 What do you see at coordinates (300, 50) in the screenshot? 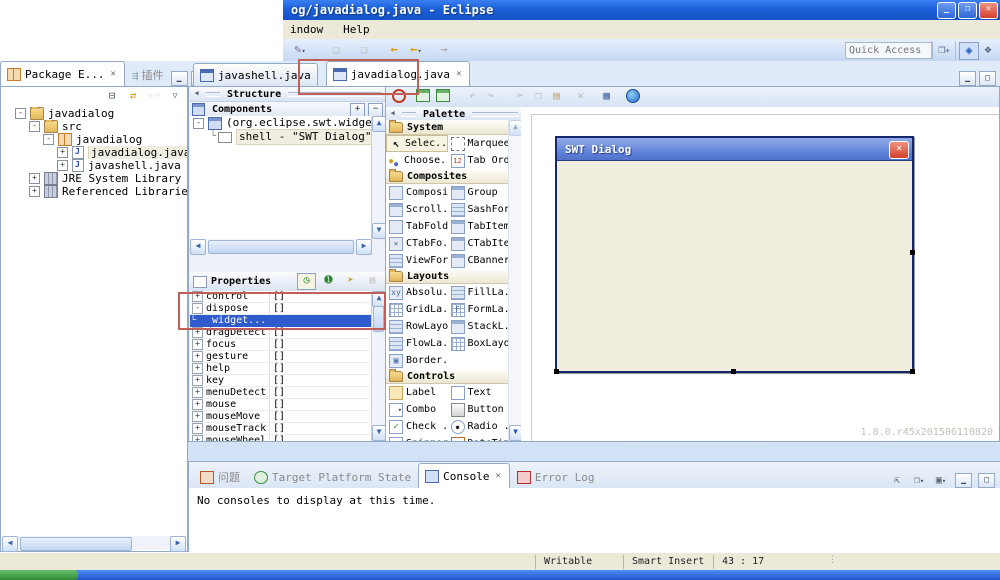
I see `wand-icon: ✎▾` at bounding box center [300, 50].